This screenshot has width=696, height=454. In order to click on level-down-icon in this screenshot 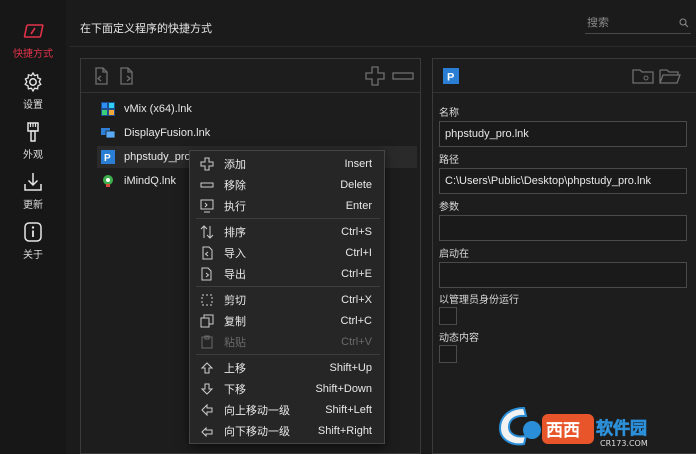, I will do `click(207, 431)`.